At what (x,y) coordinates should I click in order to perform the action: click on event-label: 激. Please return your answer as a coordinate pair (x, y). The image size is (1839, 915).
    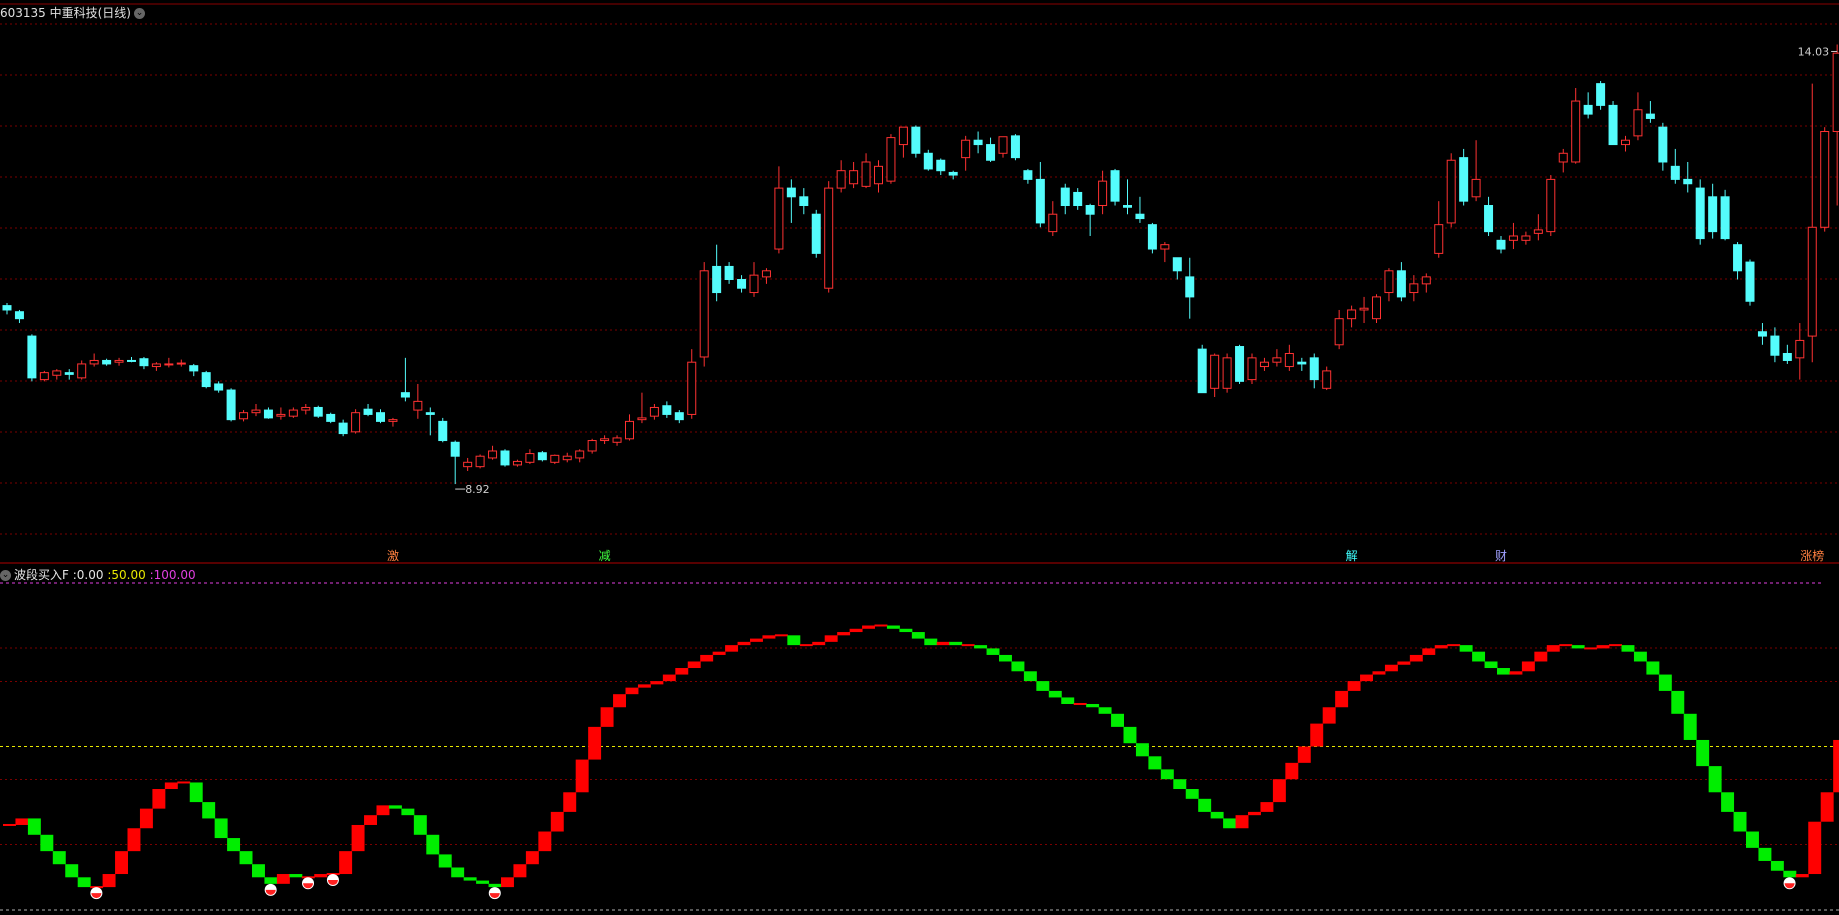
    Looking at the image, I should click on (393, 556).